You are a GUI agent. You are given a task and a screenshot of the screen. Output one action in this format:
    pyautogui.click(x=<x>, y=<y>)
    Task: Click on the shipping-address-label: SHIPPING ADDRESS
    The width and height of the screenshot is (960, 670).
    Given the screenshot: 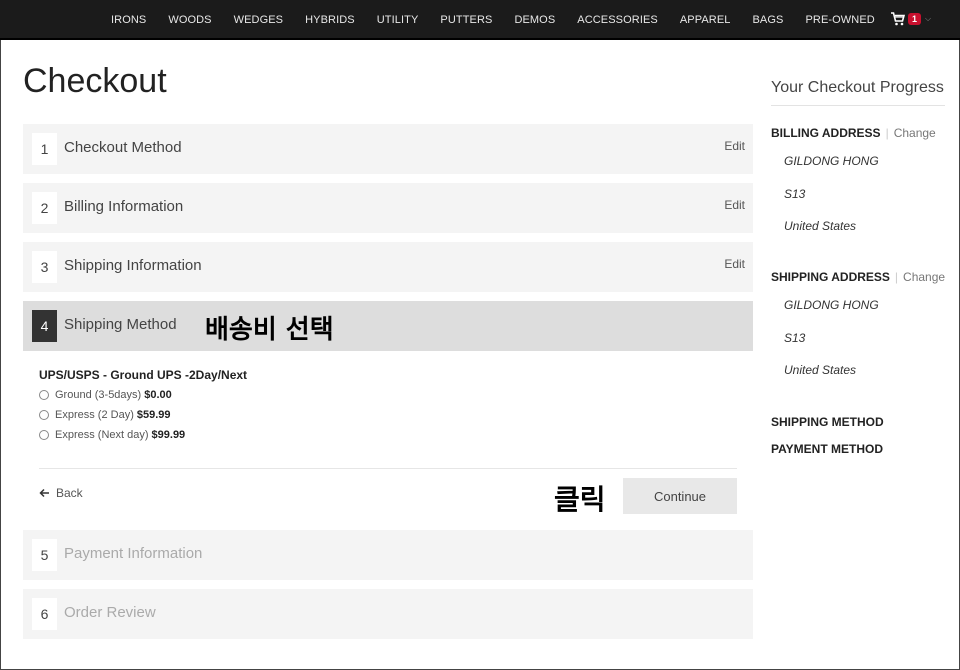 What is the action you would take?
    pyautogui.click(x=830, y=277)
    